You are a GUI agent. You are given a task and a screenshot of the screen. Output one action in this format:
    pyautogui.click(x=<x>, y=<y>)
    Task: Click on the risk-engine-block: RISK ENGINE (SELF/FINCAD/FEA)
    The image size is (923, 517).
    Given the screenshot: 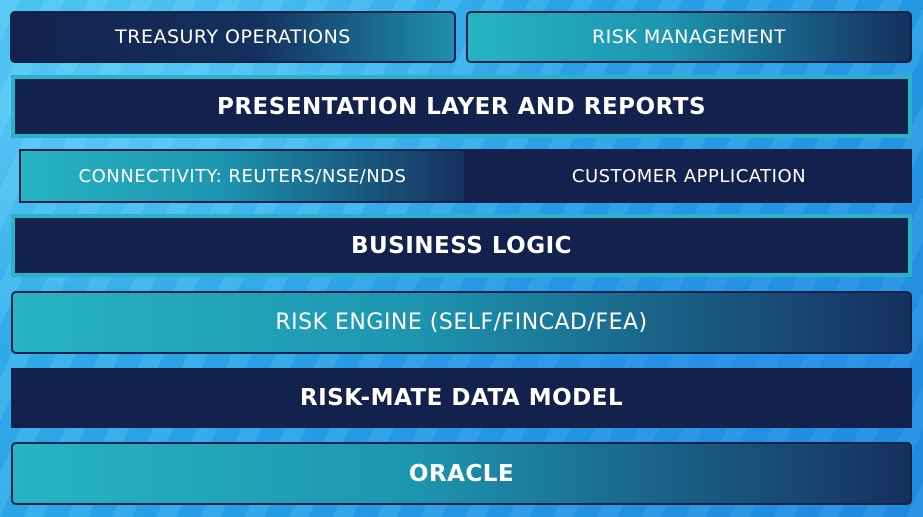 What is the action you would take?
    pyautogui.click(x=461, y=322)
    